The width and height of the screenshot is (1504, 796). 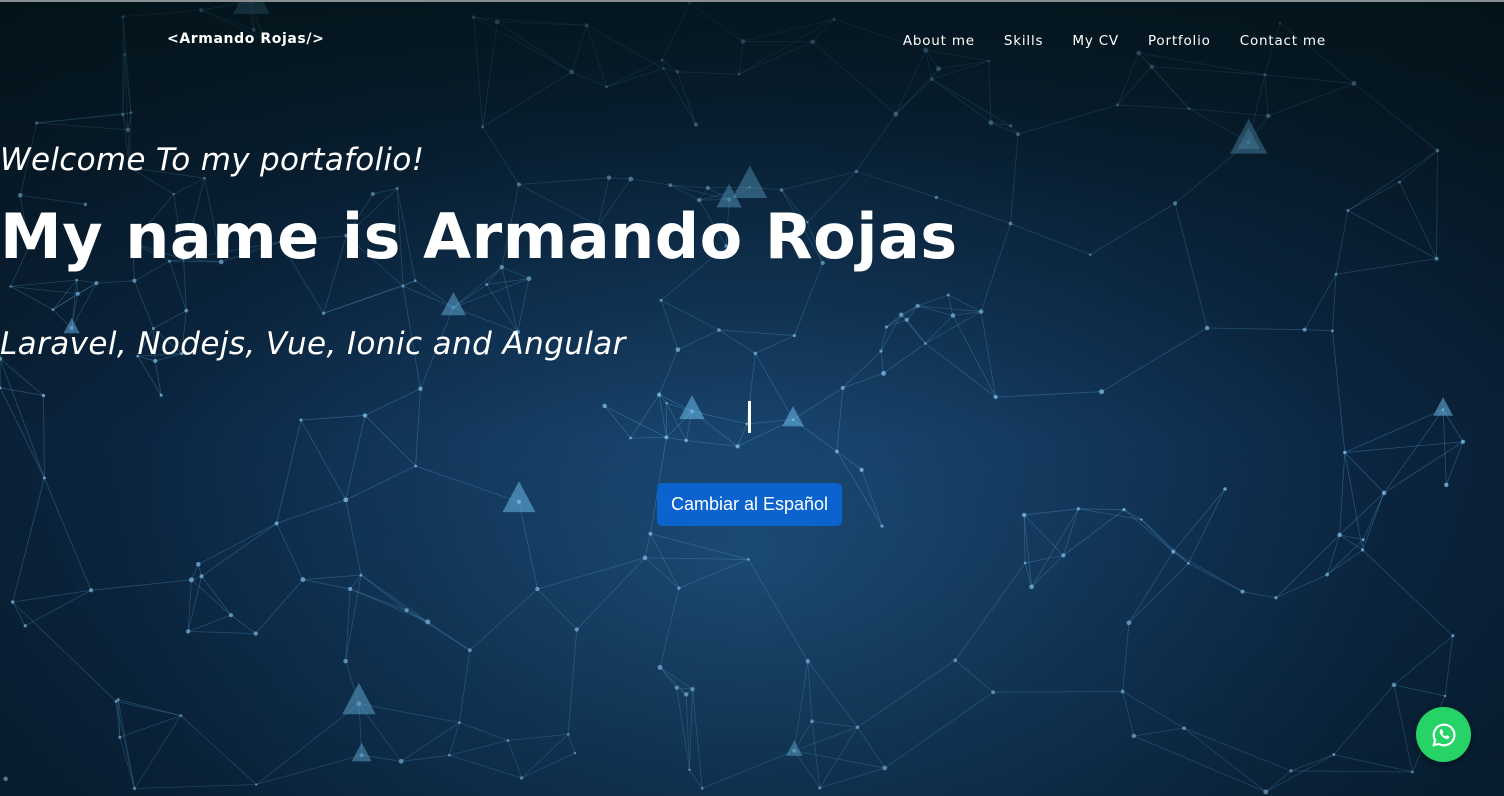 What do you see at coordinates (749, 417) in the screenshot?
I see `typing-cursor` at bounding box center [749, 417].